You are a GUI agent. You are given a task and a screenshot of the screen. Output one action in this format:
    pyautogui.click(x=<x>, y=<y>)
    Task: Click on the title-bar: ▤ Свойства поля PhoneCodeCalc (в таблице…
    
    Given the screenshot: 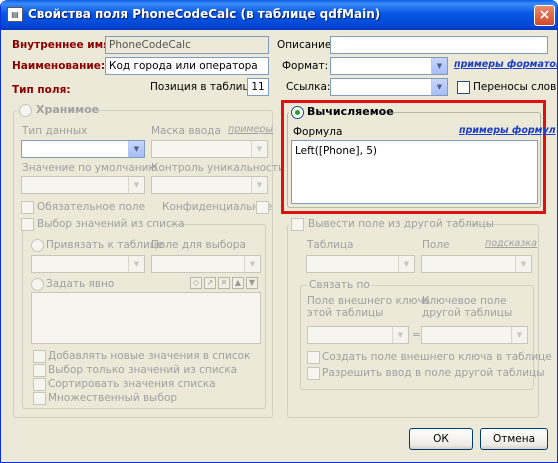 What is the action you would take?
    pyautogui.click(x=279, y=15)
    